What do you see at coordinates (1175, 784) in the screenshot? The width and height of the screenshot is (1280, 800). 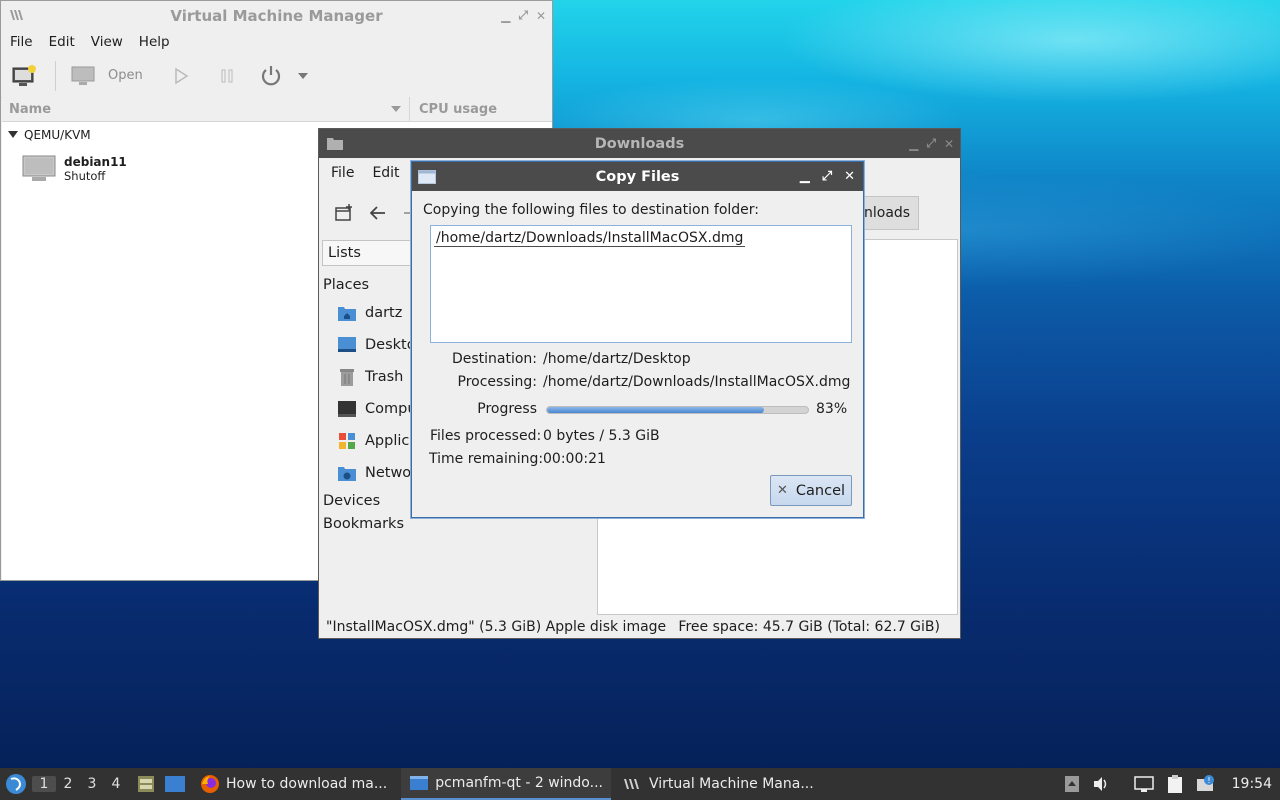 I see `clipboard-icon` at bounding box center [1175, 784].